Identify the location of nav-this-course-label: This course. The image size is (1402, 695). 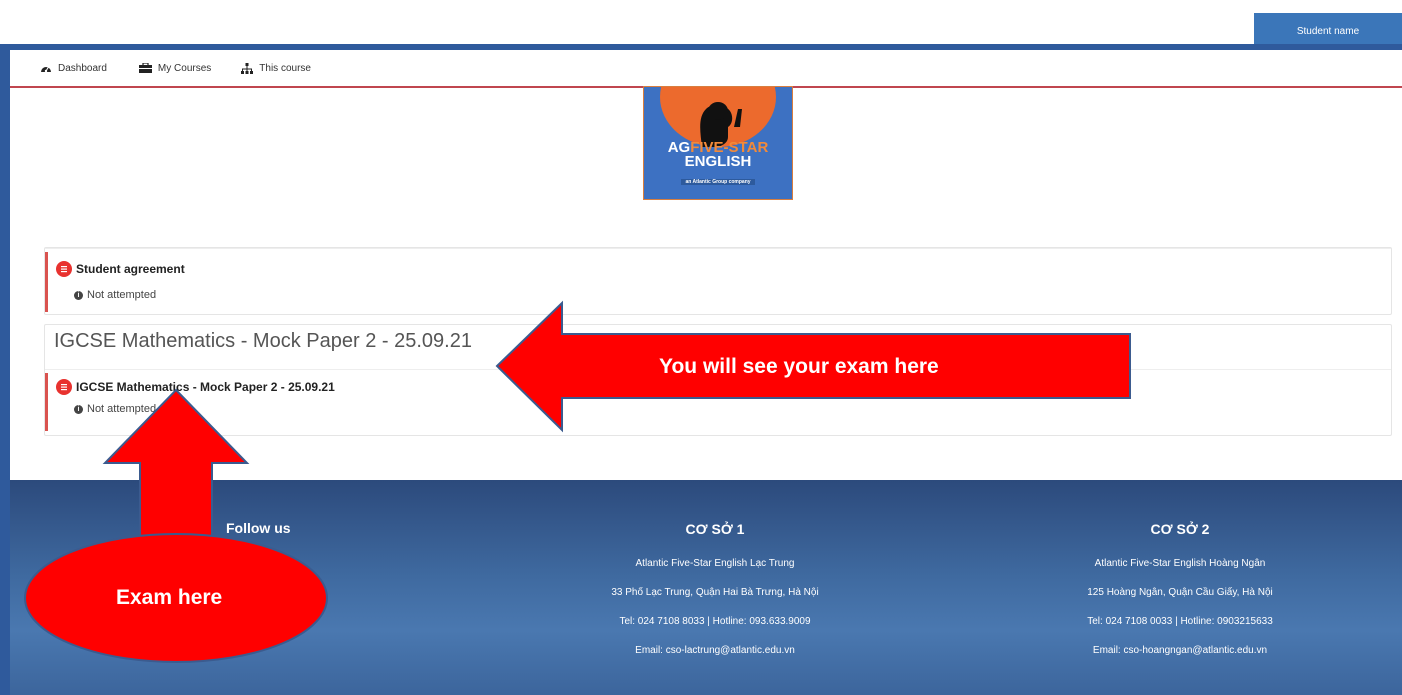
(285, 68).